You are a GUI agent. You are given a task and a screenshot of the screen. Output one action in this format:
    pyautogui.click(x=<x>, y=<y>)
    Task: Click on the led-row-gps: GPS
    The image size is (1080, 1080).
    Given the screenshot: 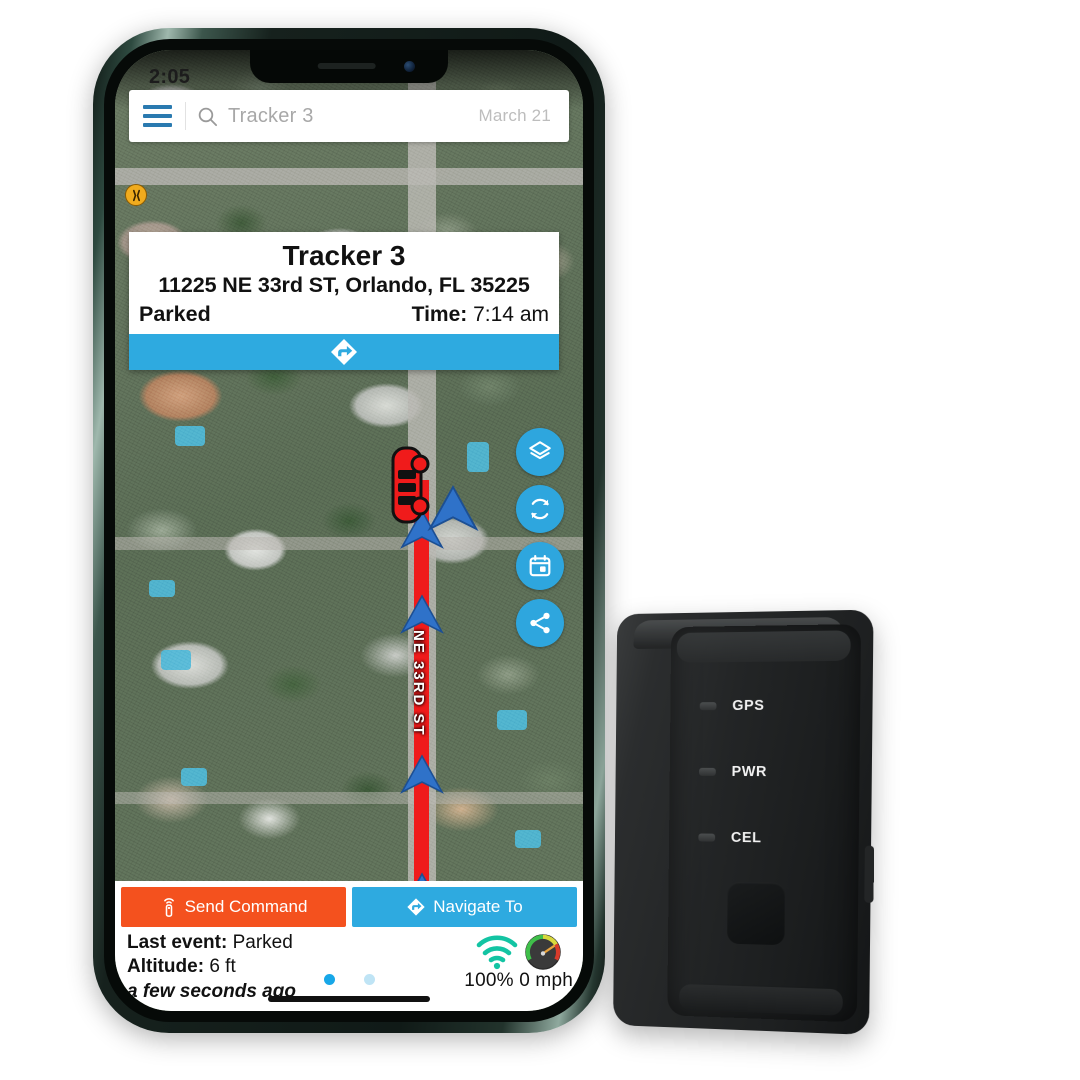 What is the action you would take?
    pyautogui.click(x=732, y=706)
    